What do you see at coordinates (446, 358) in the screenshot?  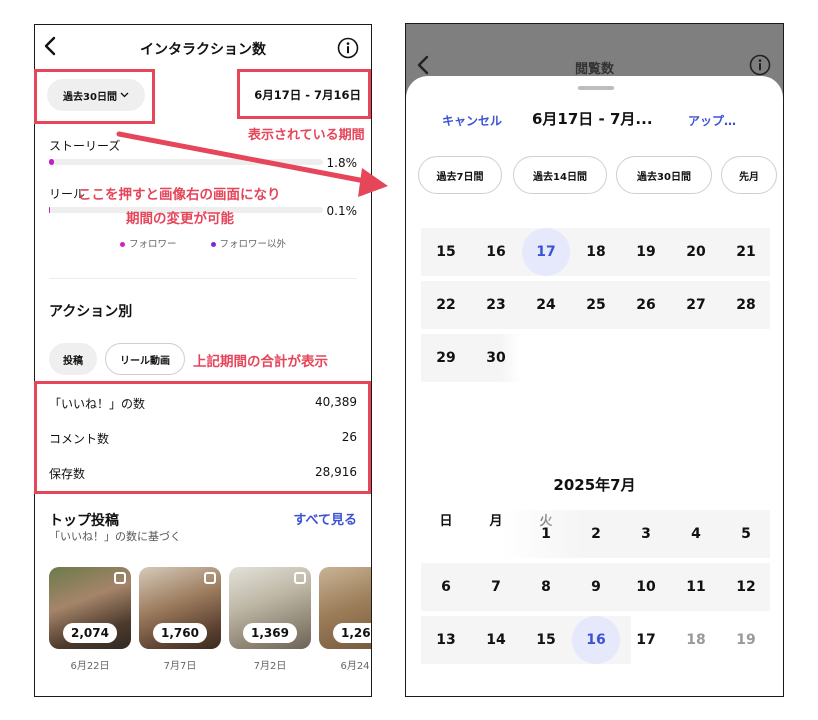 I see `calendar-day: 29` at bounding box center [446, 358].